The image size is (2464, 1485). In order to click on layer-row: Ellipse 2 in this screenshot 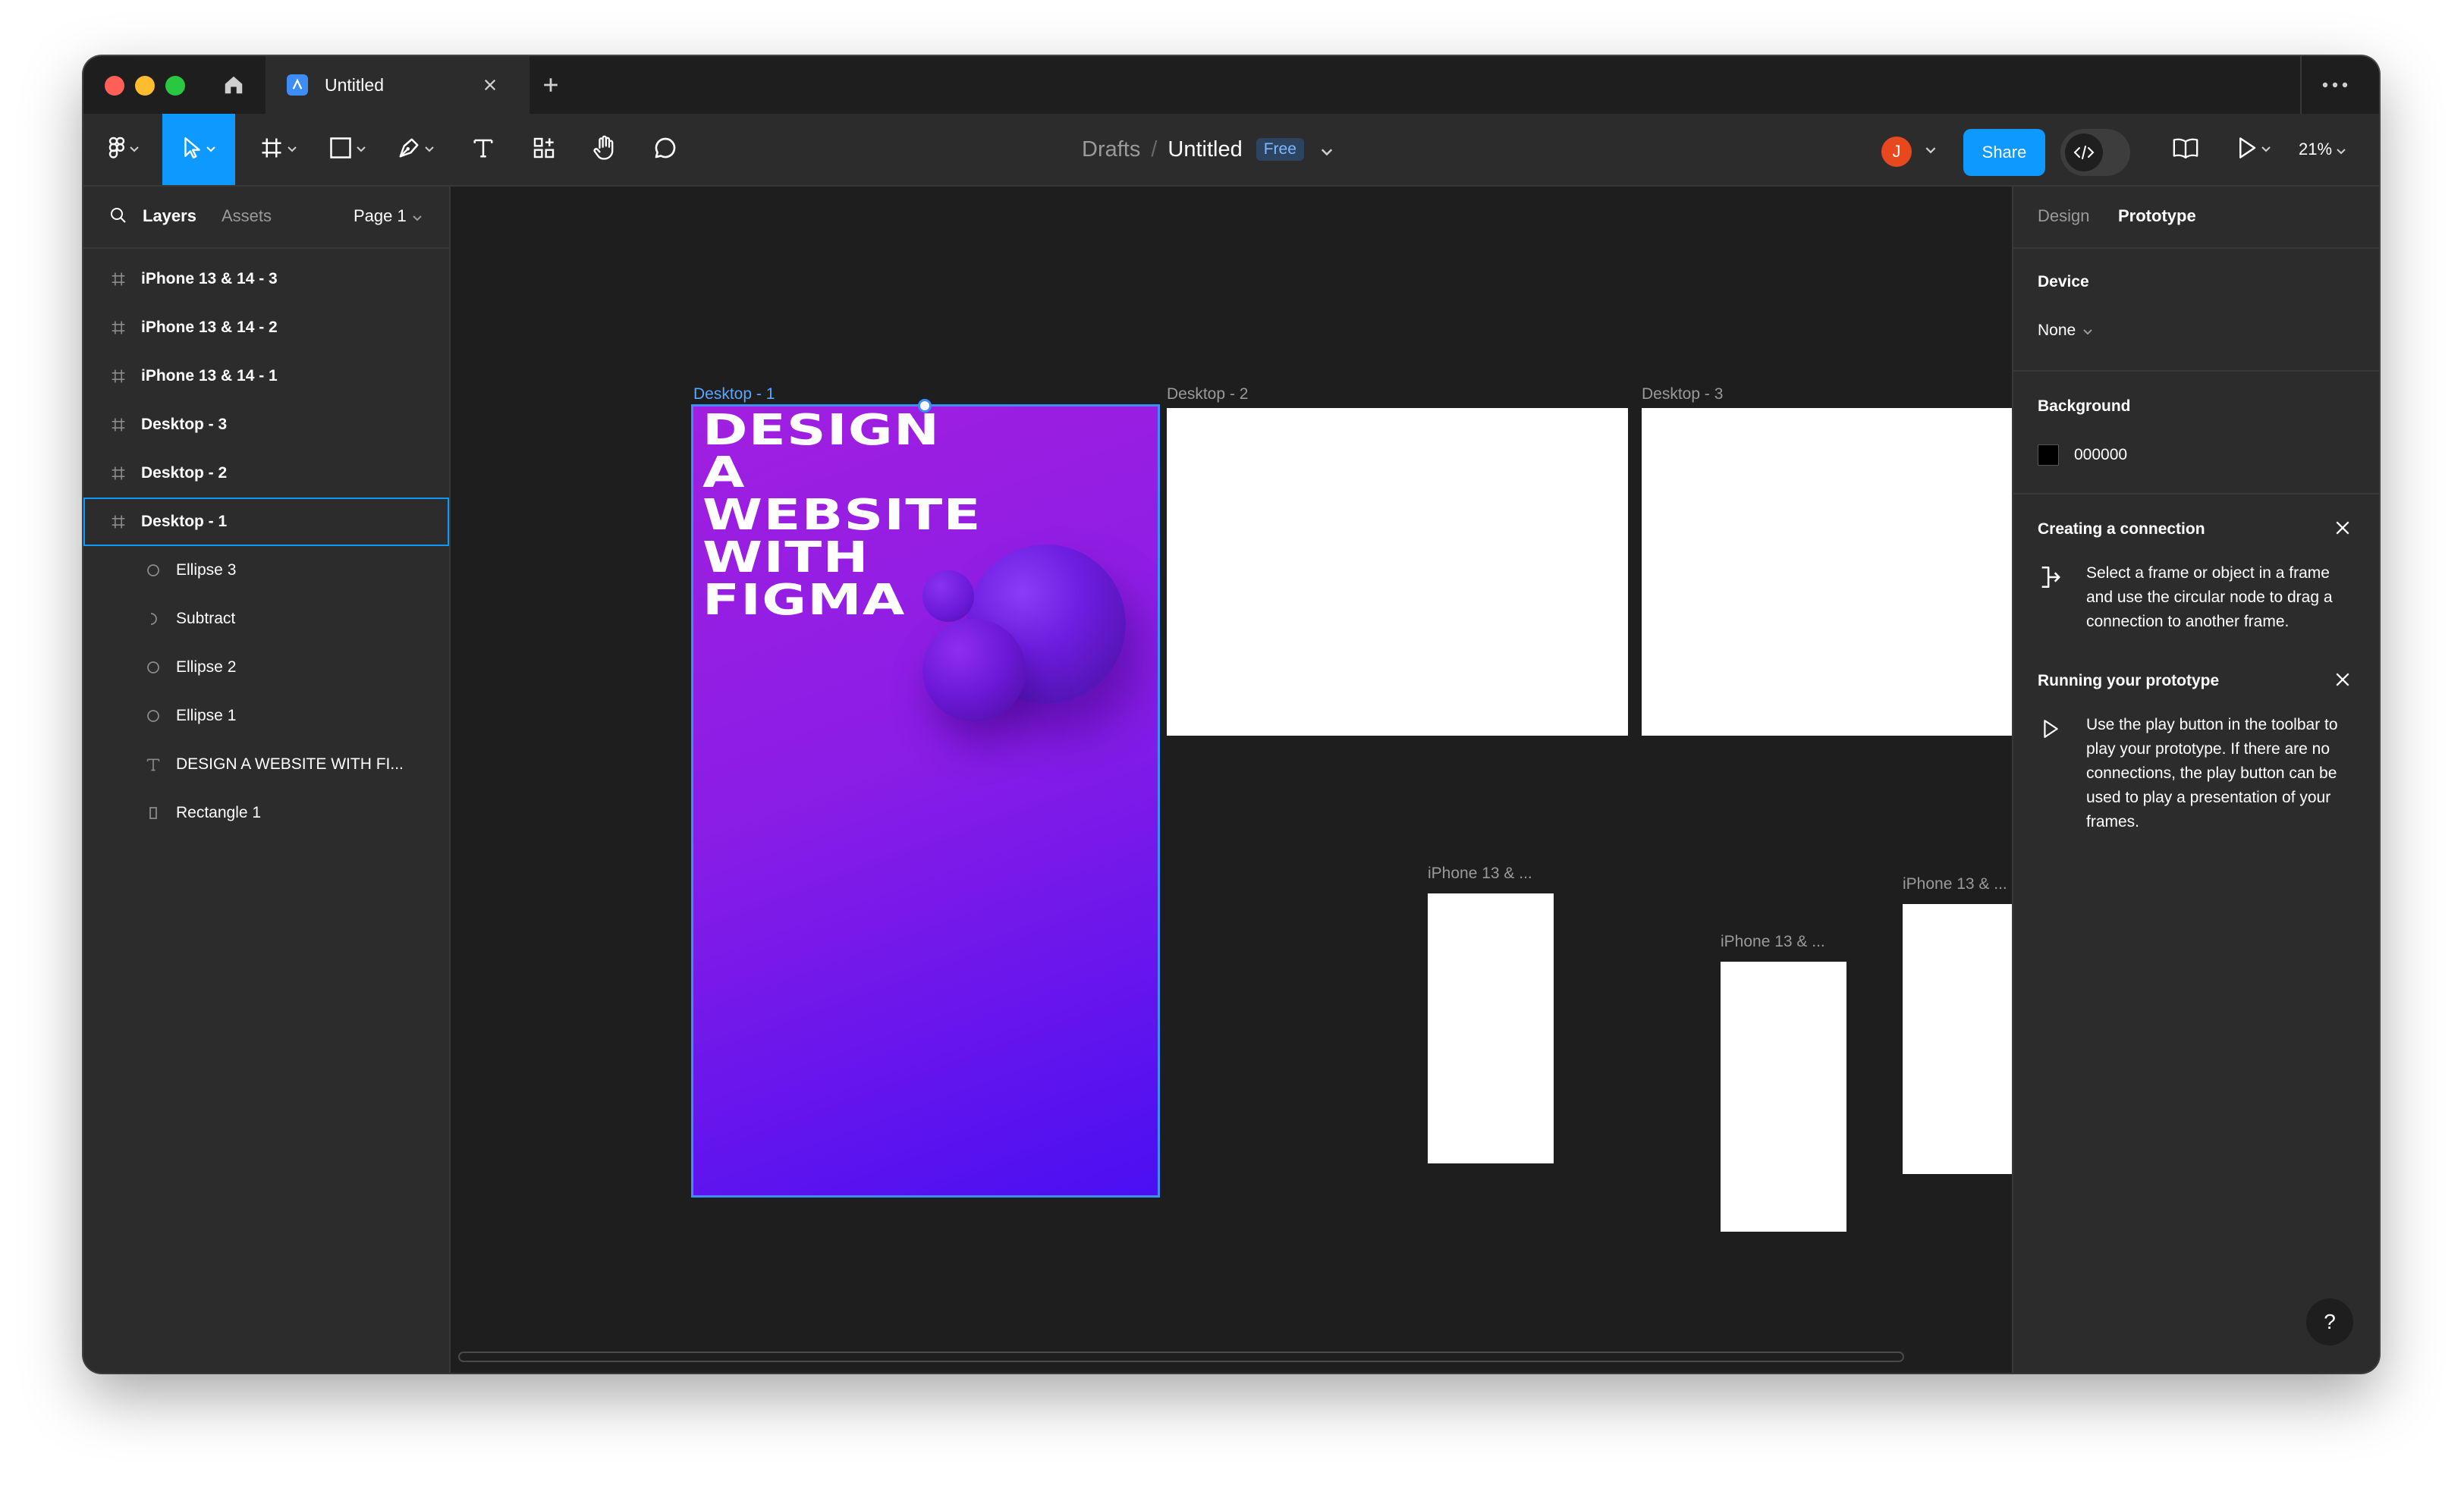, I will do `click(266, 667)`.